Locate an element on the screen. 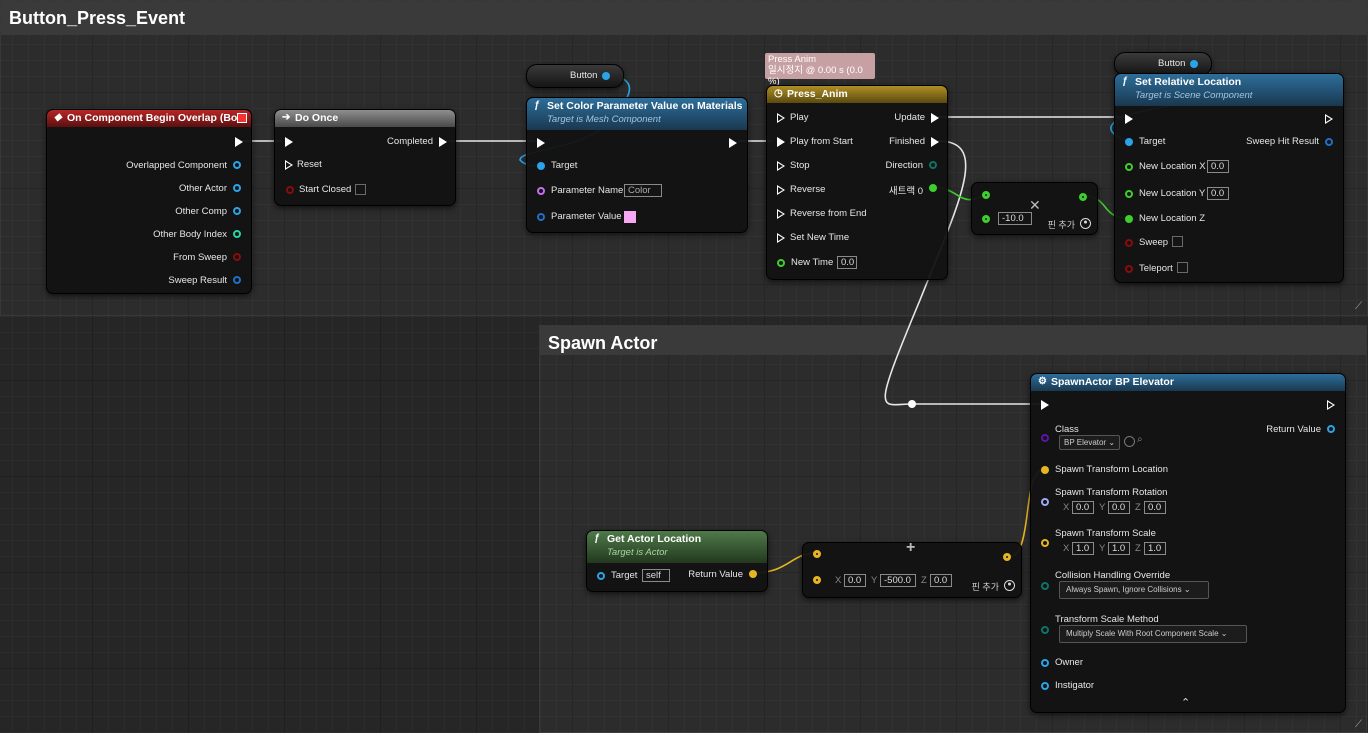 Image resolution: width=1368 pixels, height=733 pixels. multiplier-input: -10.0 is located at coordinates (1015, 218).